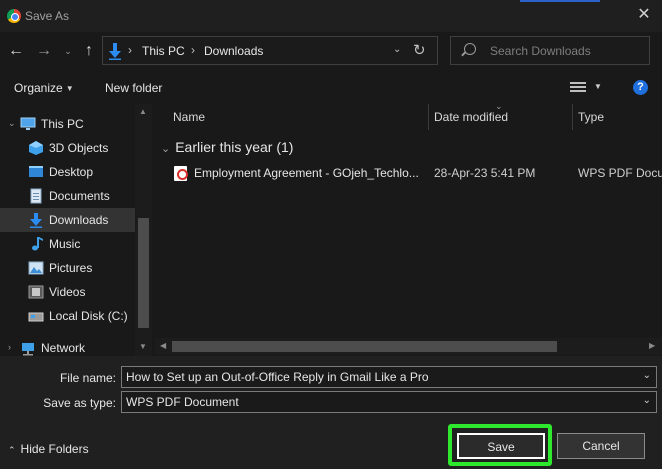  What do you see at coordinates (47, 16) in the screenshot?
I see `window-title: Save As` at bounding box center [47, 16].